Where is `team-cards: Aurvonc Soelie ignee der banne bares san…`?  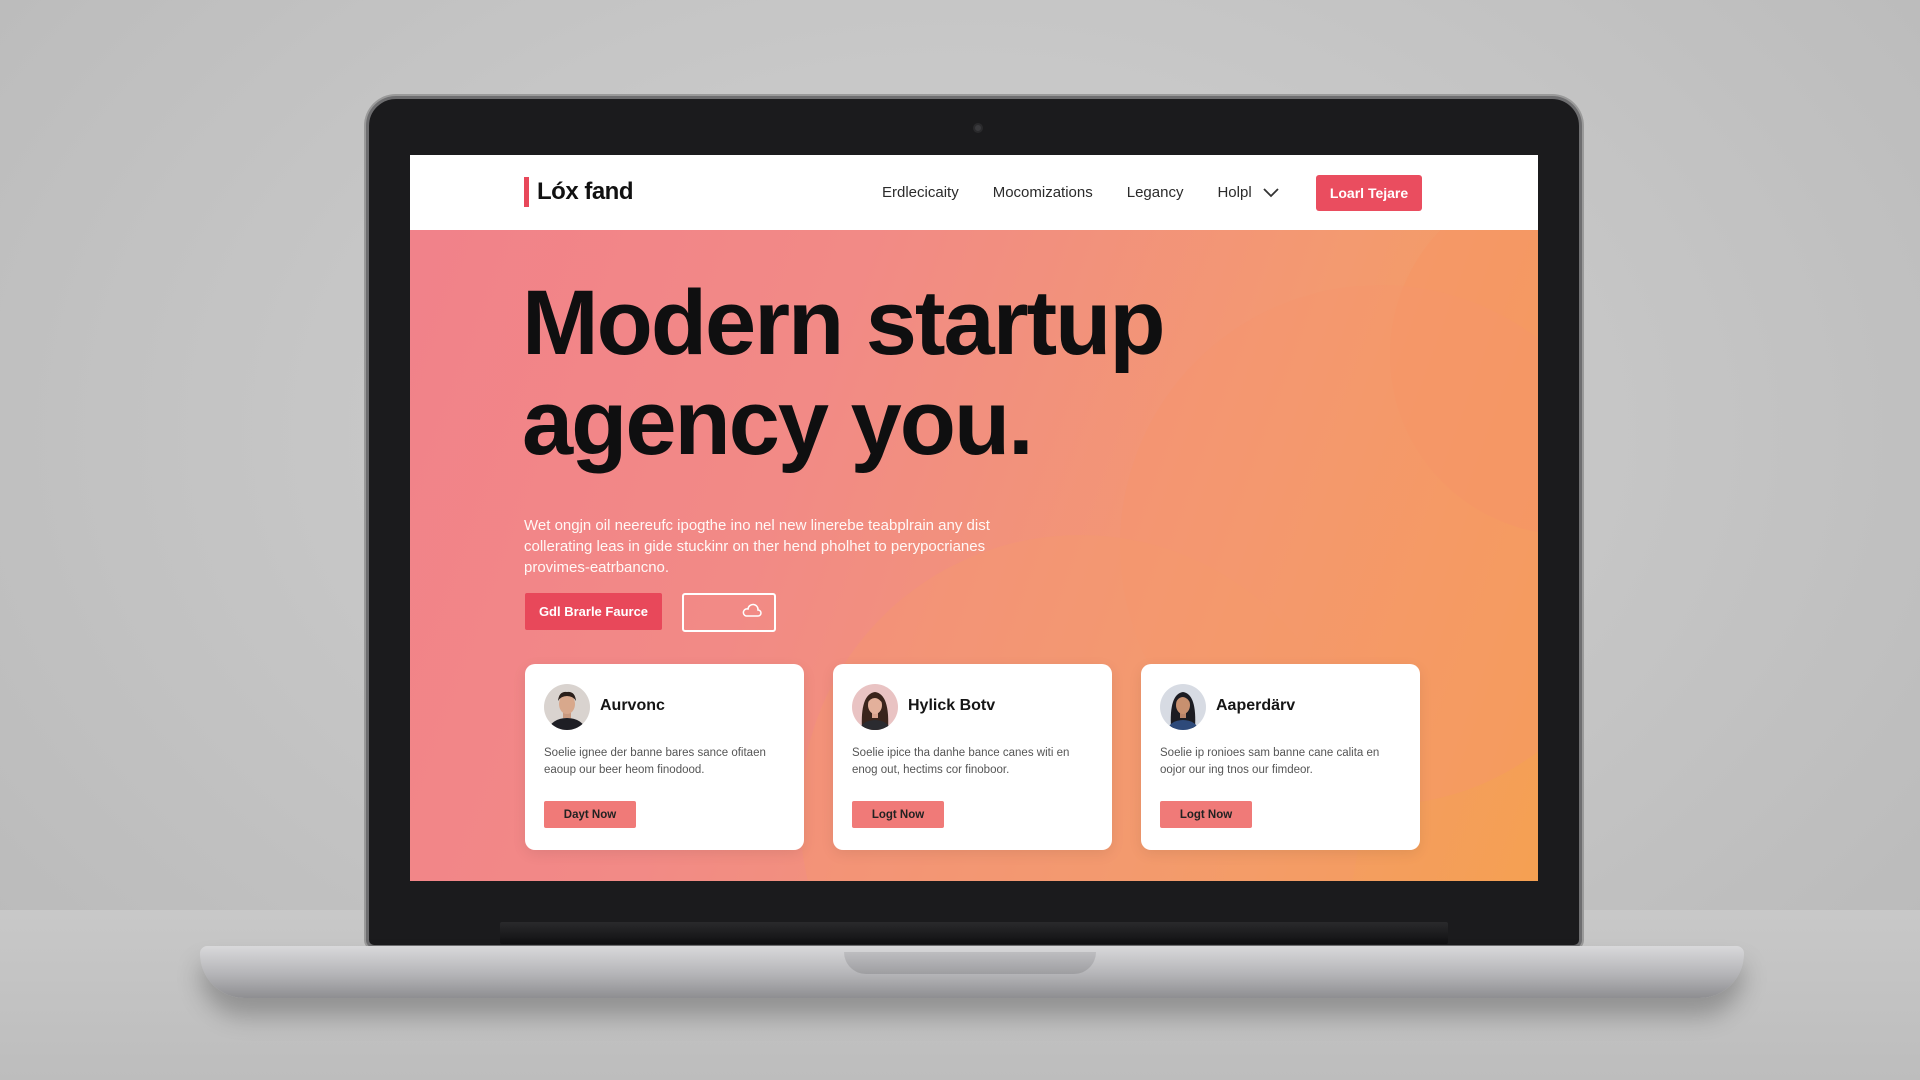
team-cards: Aurvonc Soelie ignee der banne bares san… is located at coordinates (975, 757).